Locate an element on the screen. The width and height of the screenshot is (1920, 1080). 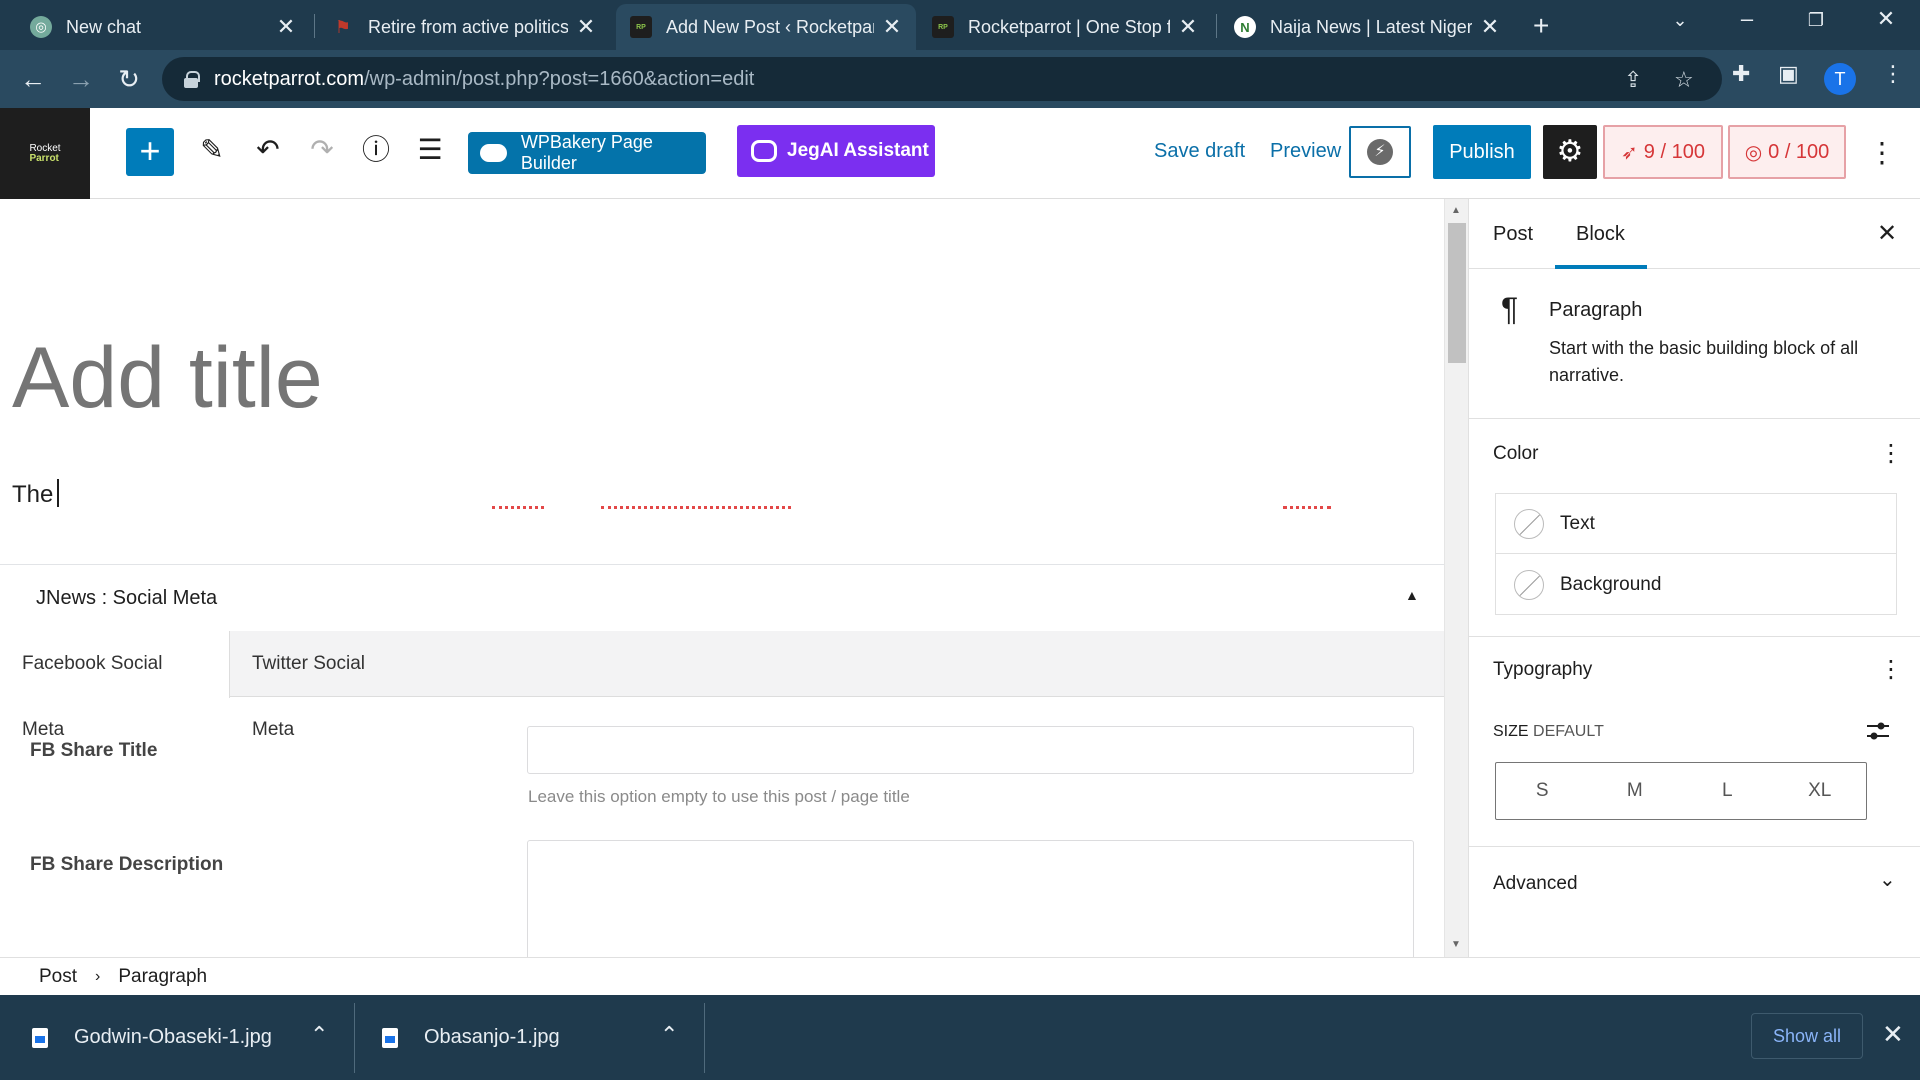
custom-size-sliders-icon is located at coordinates (1878, 731).